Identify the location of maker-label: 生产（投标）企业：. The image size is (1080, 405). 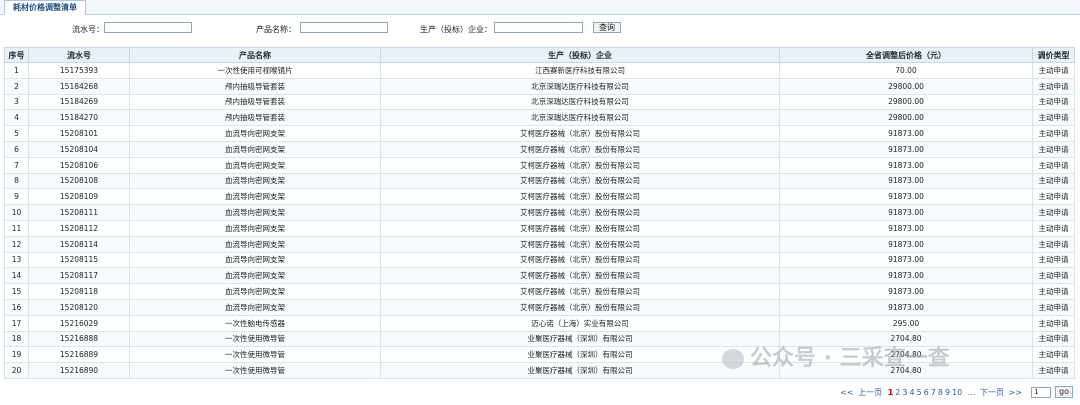
(456, 29).